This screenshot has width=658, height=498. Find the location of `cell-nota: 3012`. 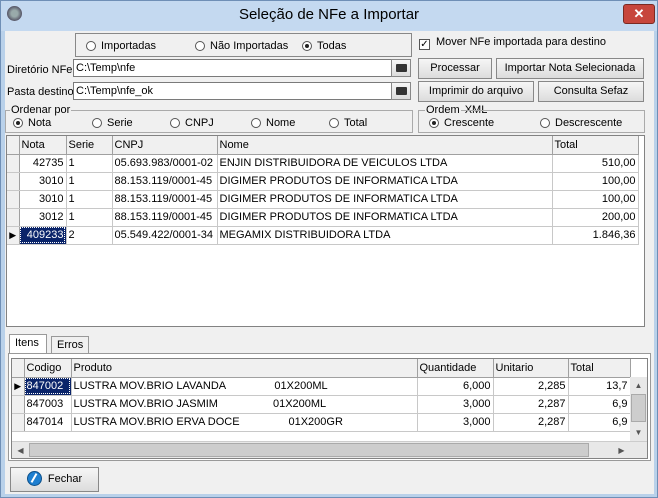

cell-nota: 3012 is located at coordinates (43, 217).